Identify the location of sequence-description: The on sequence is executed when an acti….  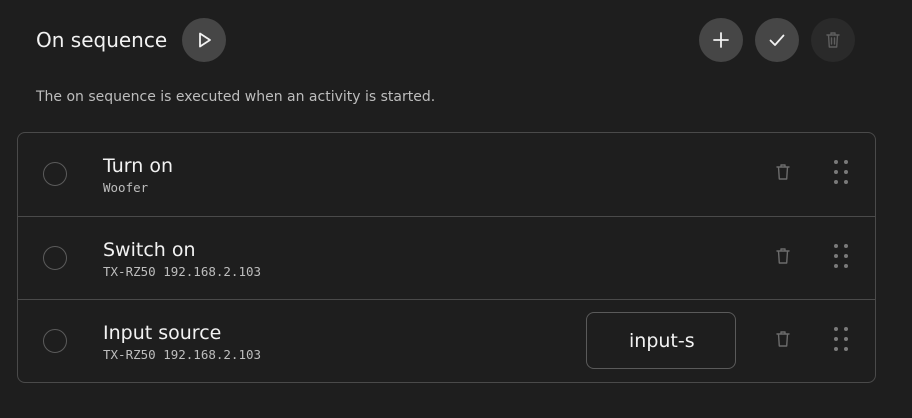
(236, 97).